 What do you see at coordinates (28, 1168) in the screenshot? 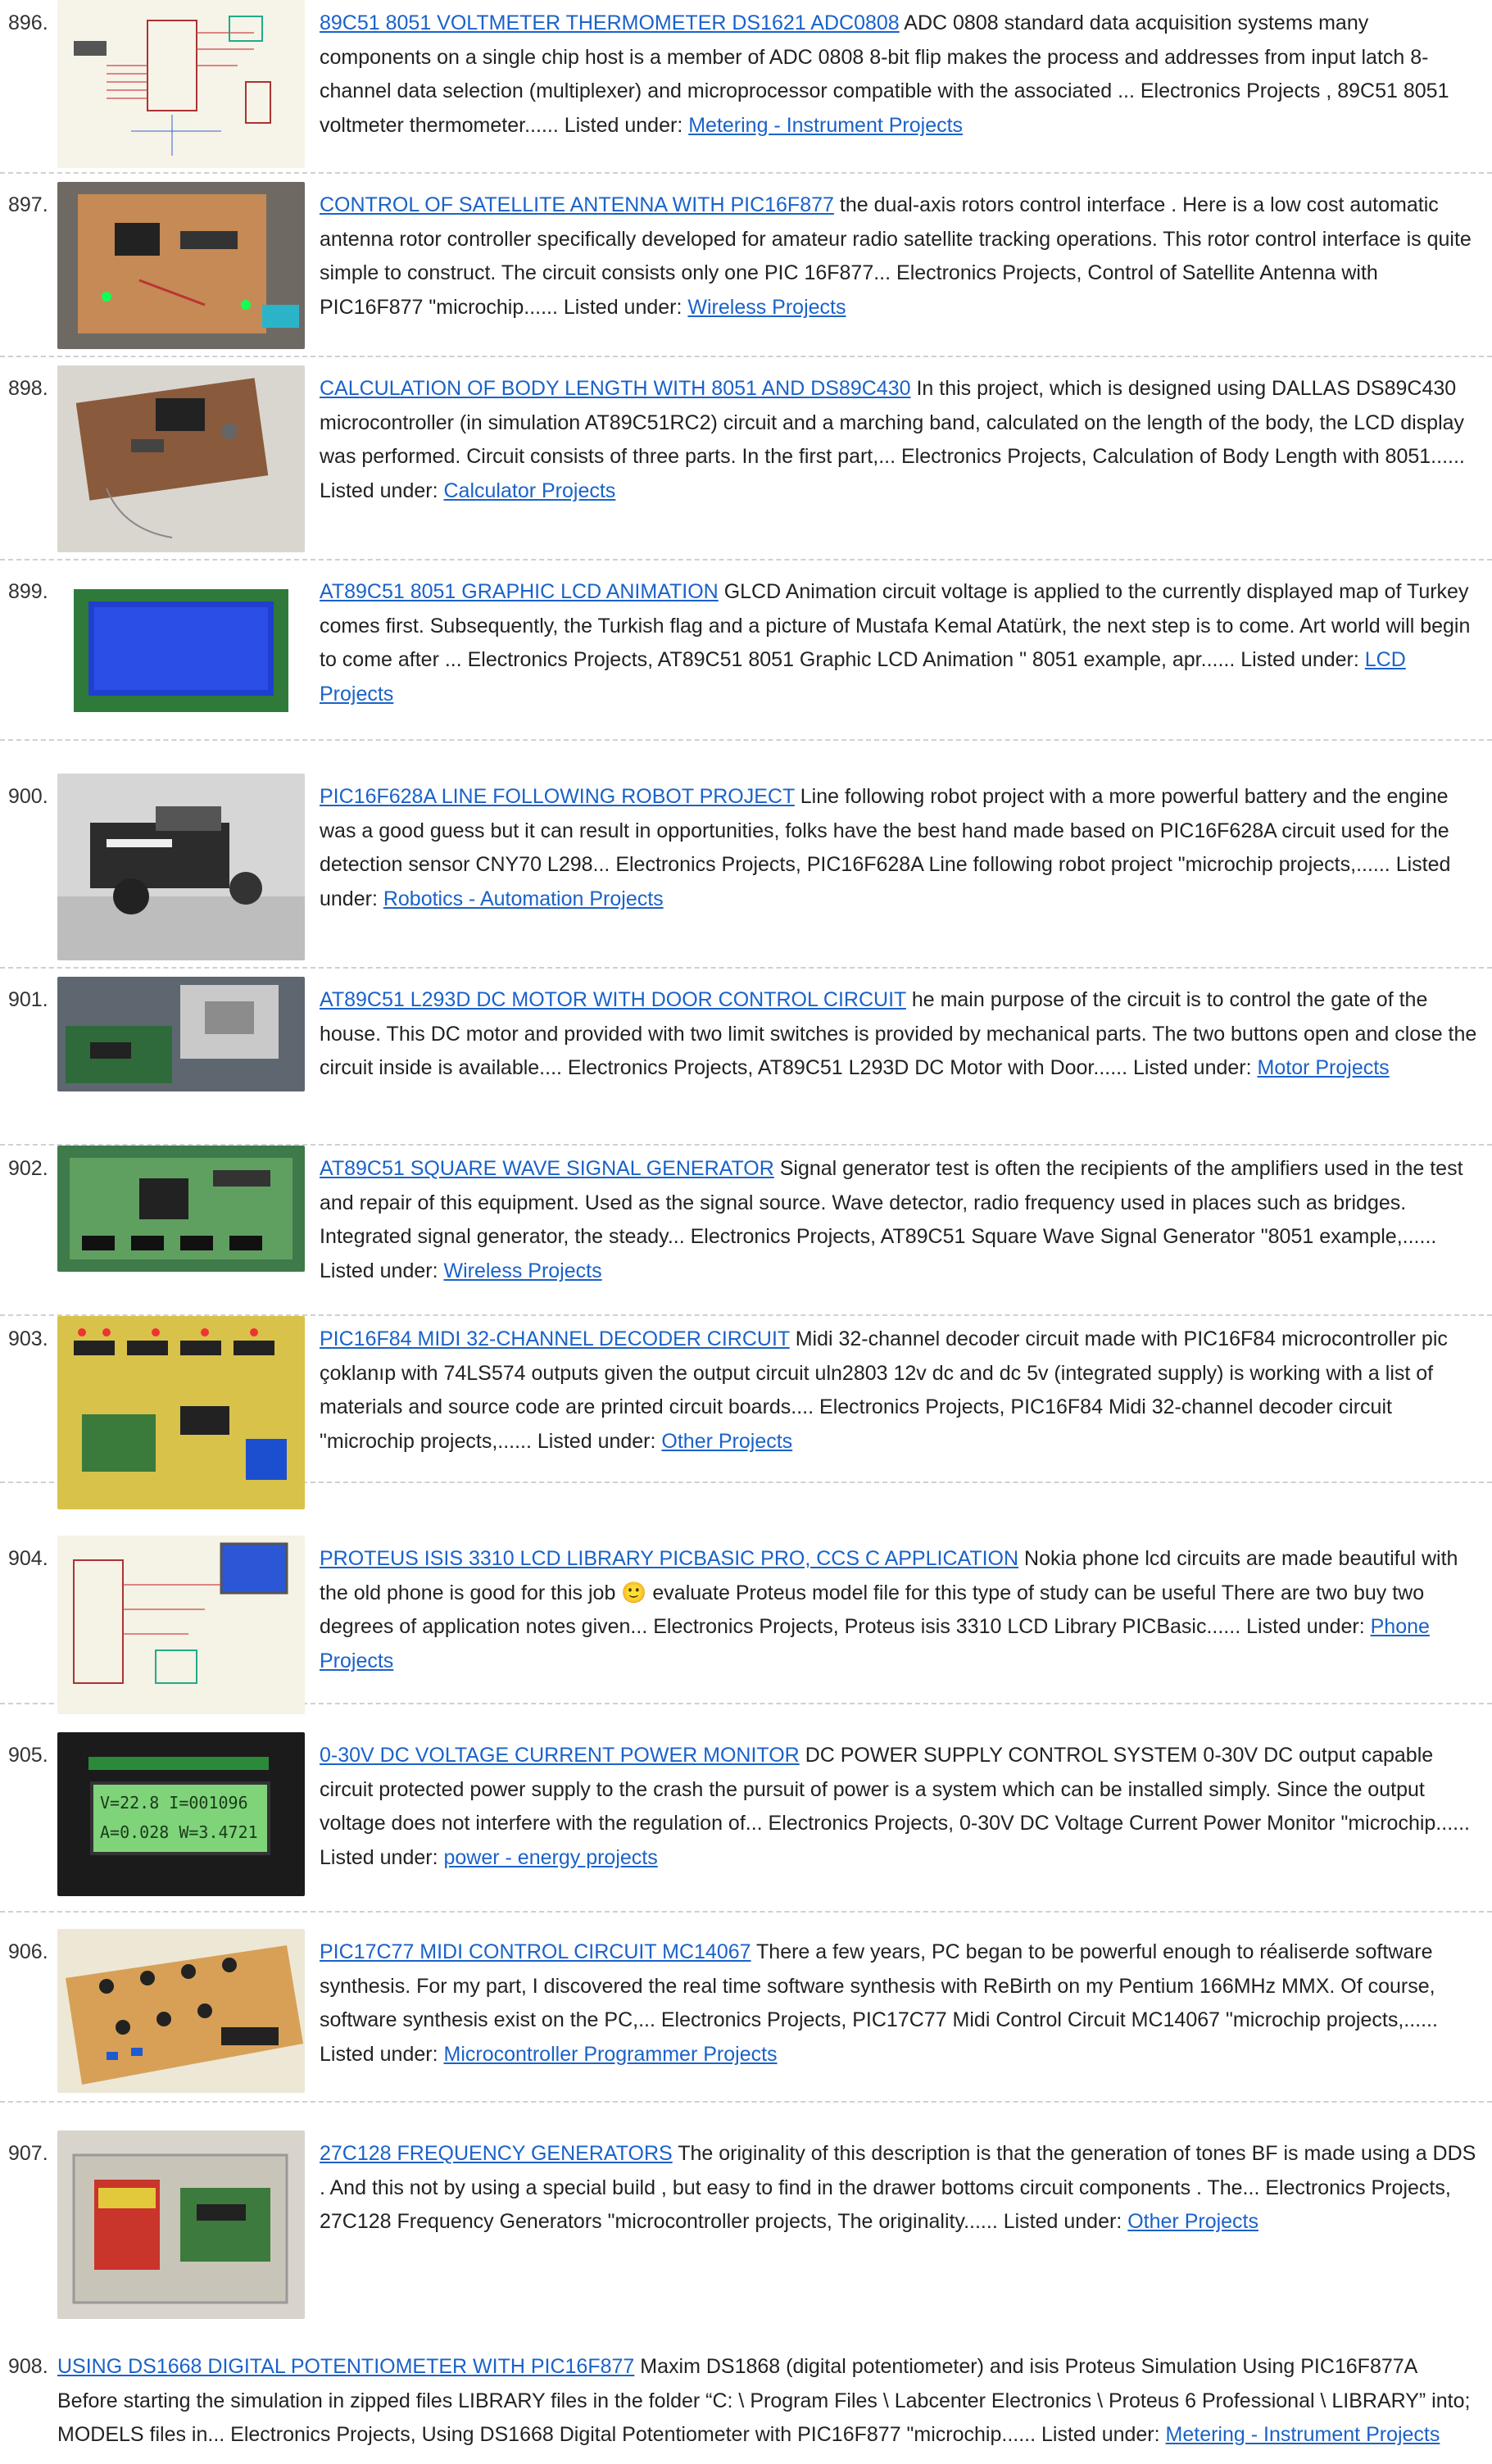
I see `item-number: 902.` at bounding box center [28, 1168].